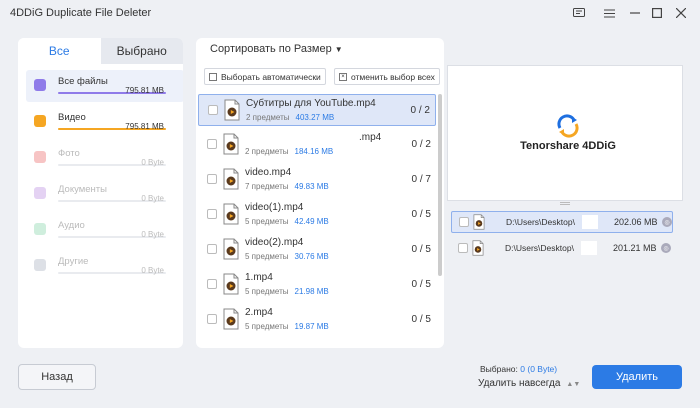 The width and height of the screenshot is (700, 408). Describe the element at coordinates (104, 86) in the screenshot. I see `category-item-0: Все файлы 795.81 MB` at that location.